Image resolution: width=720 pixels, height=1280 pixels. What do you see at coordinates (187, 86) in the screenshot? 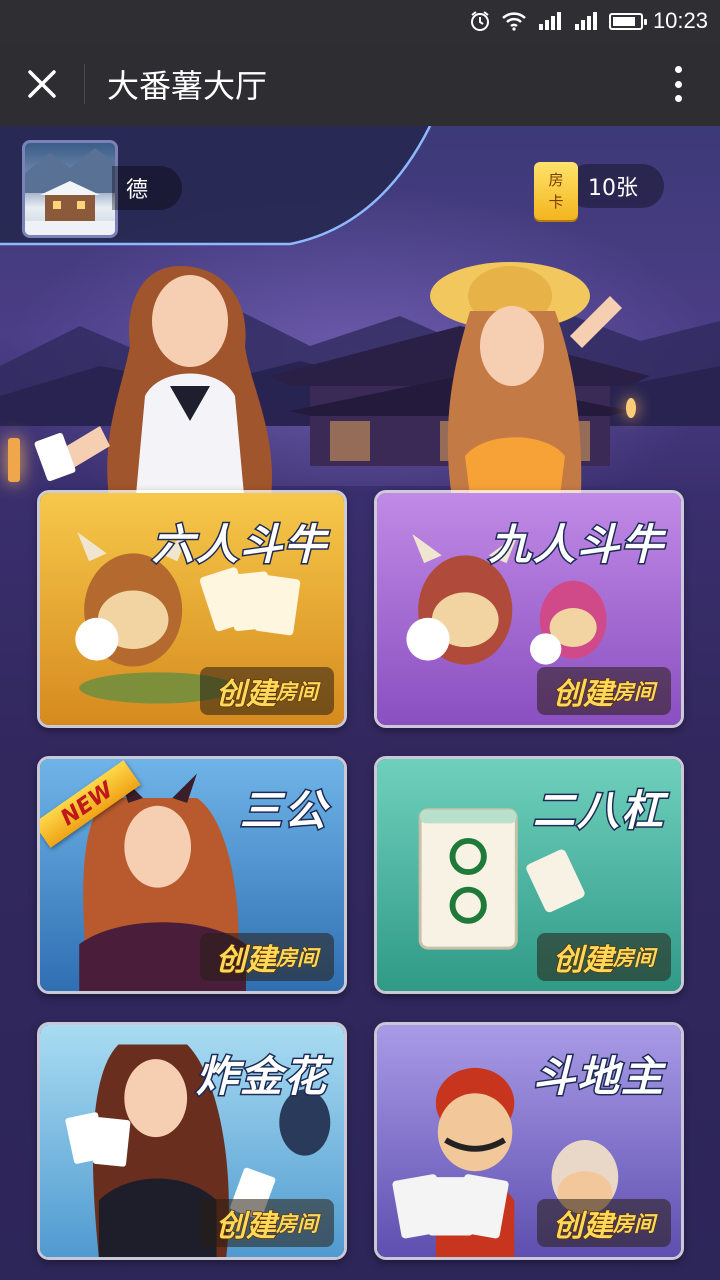
I see `page-title: 大番薯大厅` at bounding box center [187, 86].